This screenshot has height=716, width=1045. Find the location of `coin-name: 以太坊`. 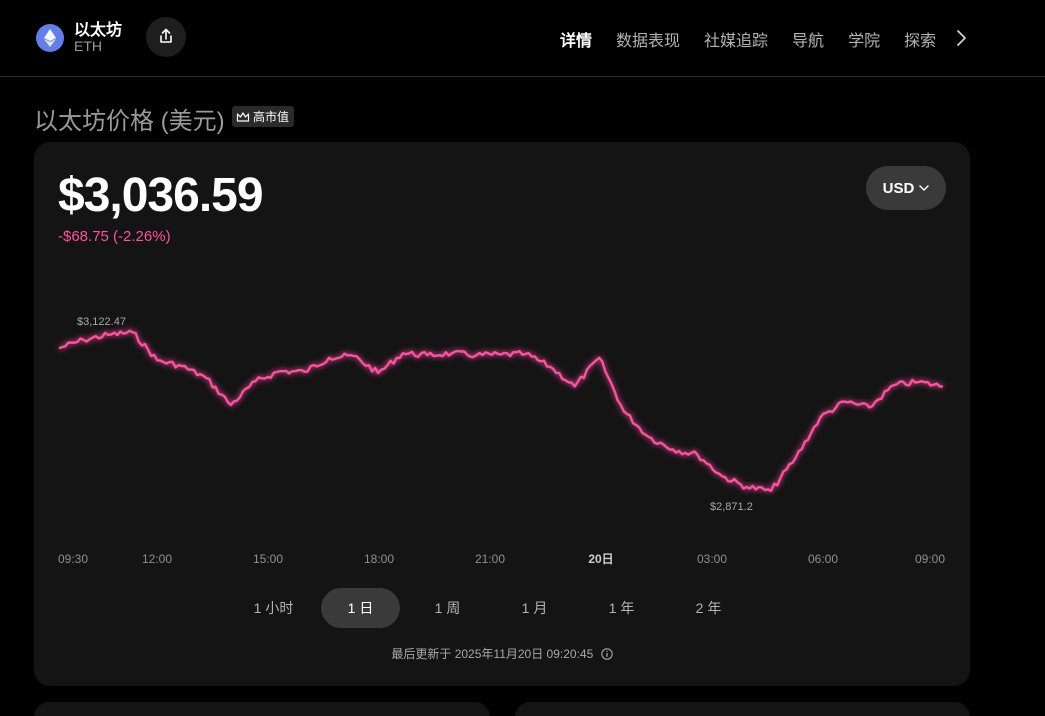

coin-name: 以太坊 is located at coordinates (98, 30).